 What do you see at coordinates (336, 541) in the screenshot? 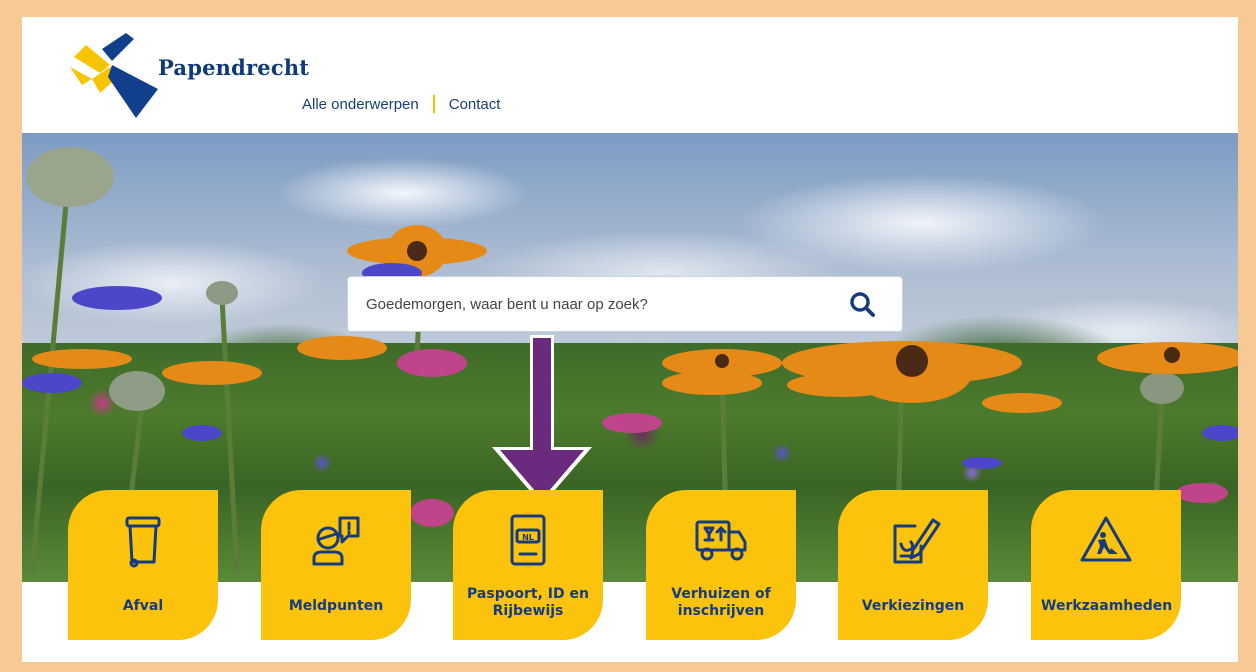
I see `report-person-icon` at bounding box center [336, 541].